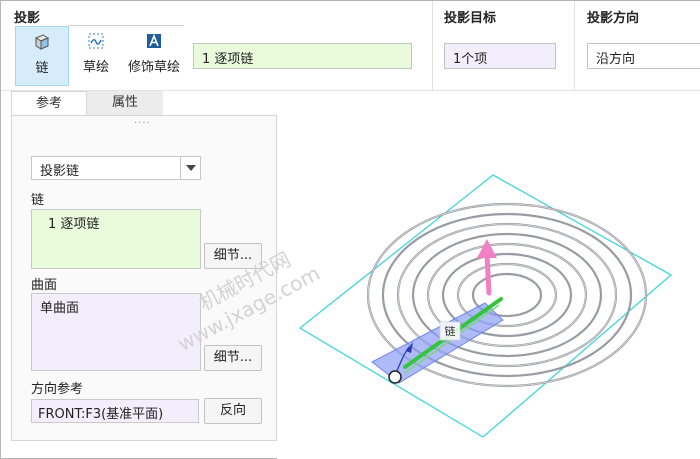 This screenshot has height=459, width=700. What do you see at coordinates (233, 411) in the screenshot?
I see `reverse-button: 反向` at bounding box center [233, 411].